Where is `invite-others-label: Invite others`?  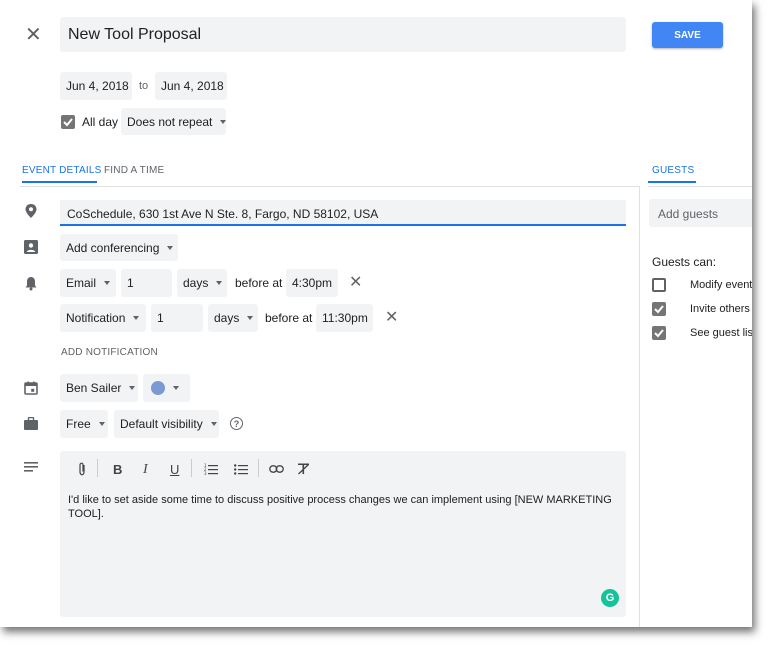
invite-others-label: Invite others is located at coordinates (720, 309).